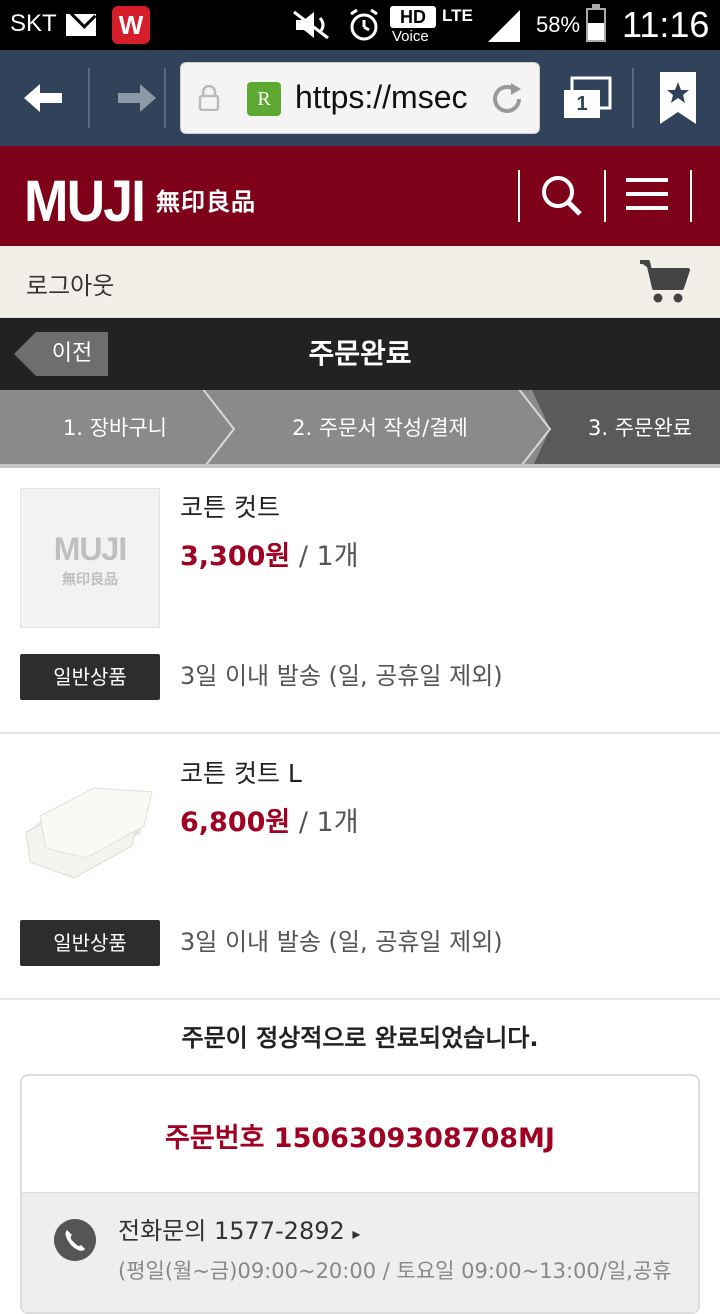  I want to click on url-text: https://msec, so click(390, 97).